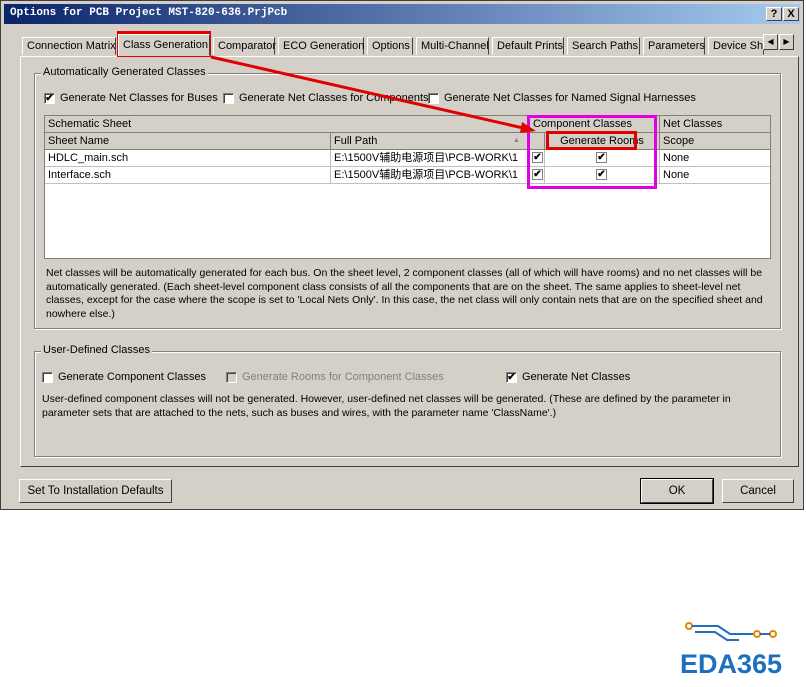 The image size is (806, 687). What do you see at coordinates (164, 45) in the screenshot?
I see `tab-class-generation: Class Generation` at bounding box center [164, 45].